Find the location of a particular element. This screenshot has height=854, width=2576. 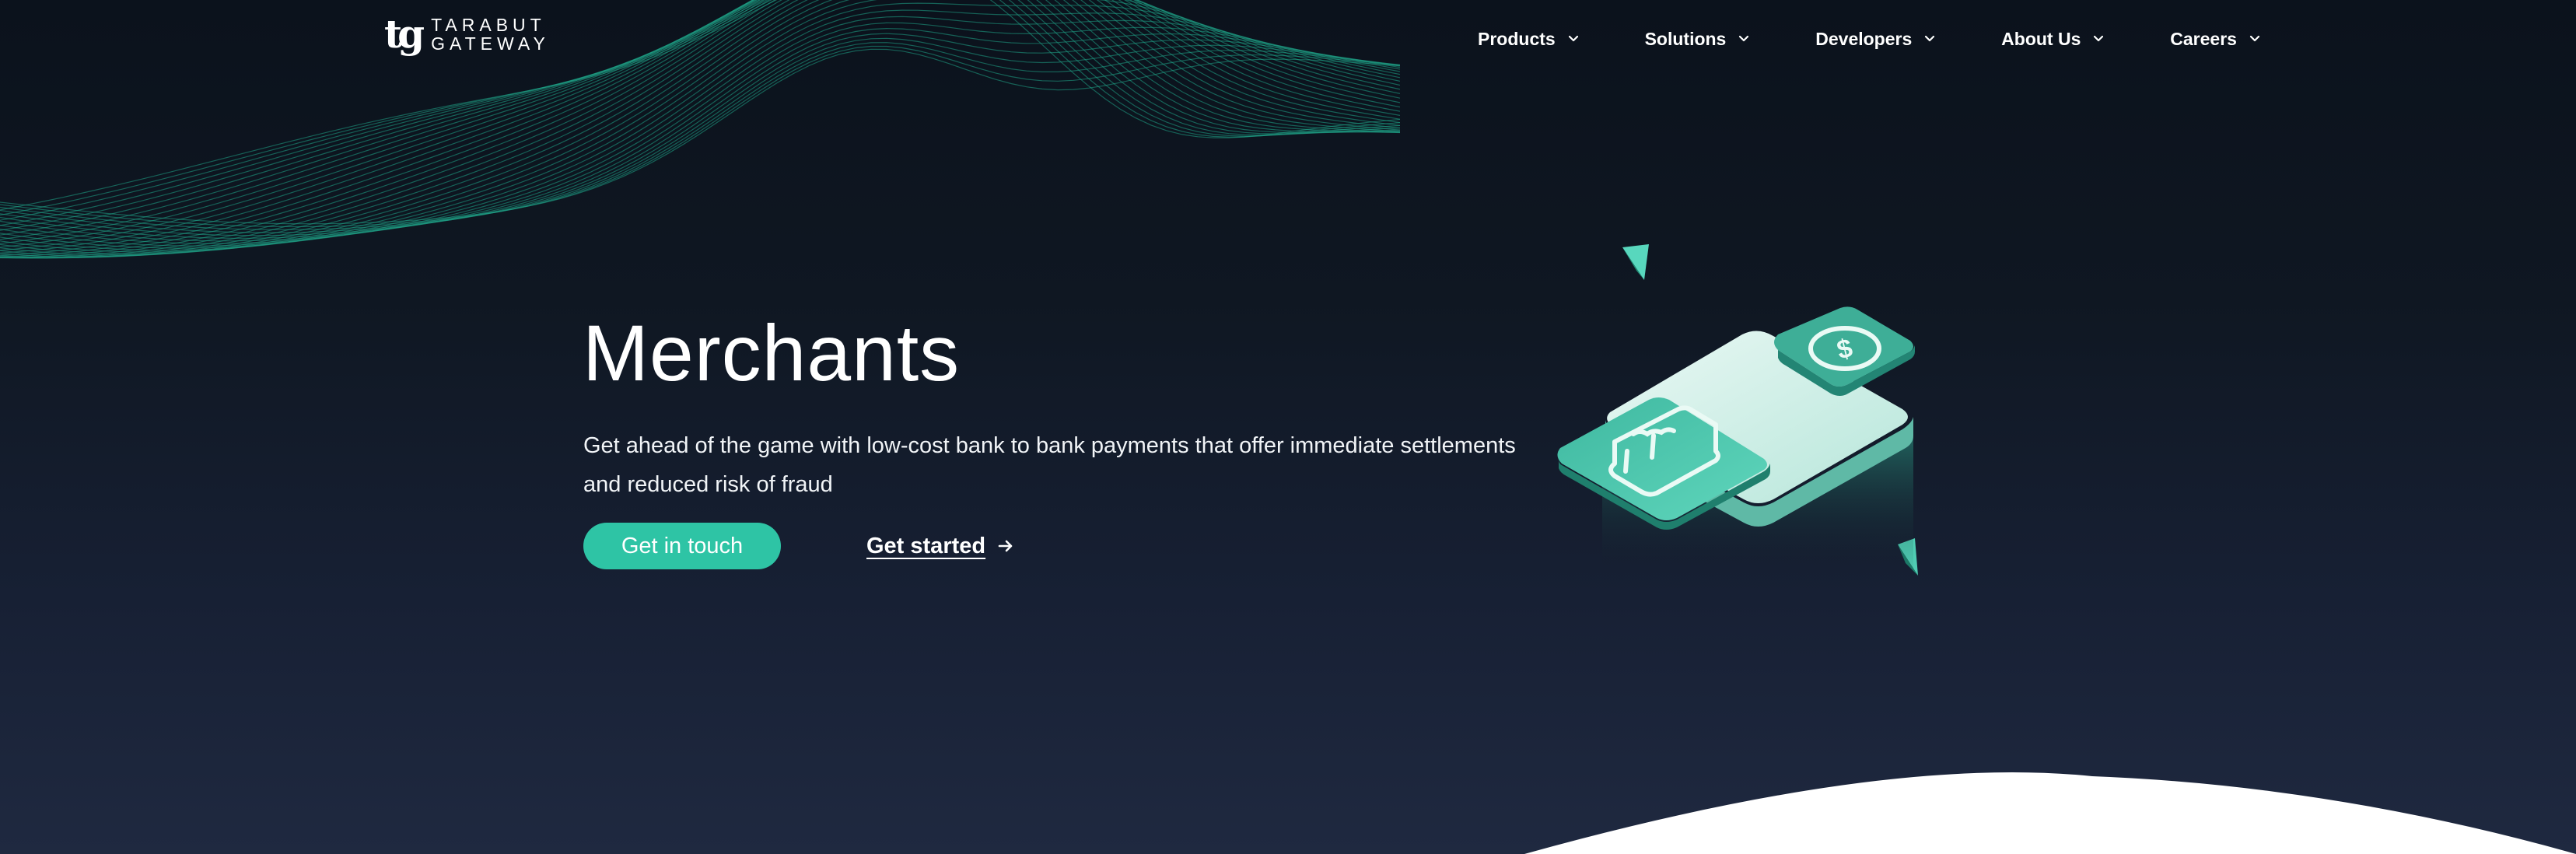

get-started-link: Get started is located at coordinates (941, 546).